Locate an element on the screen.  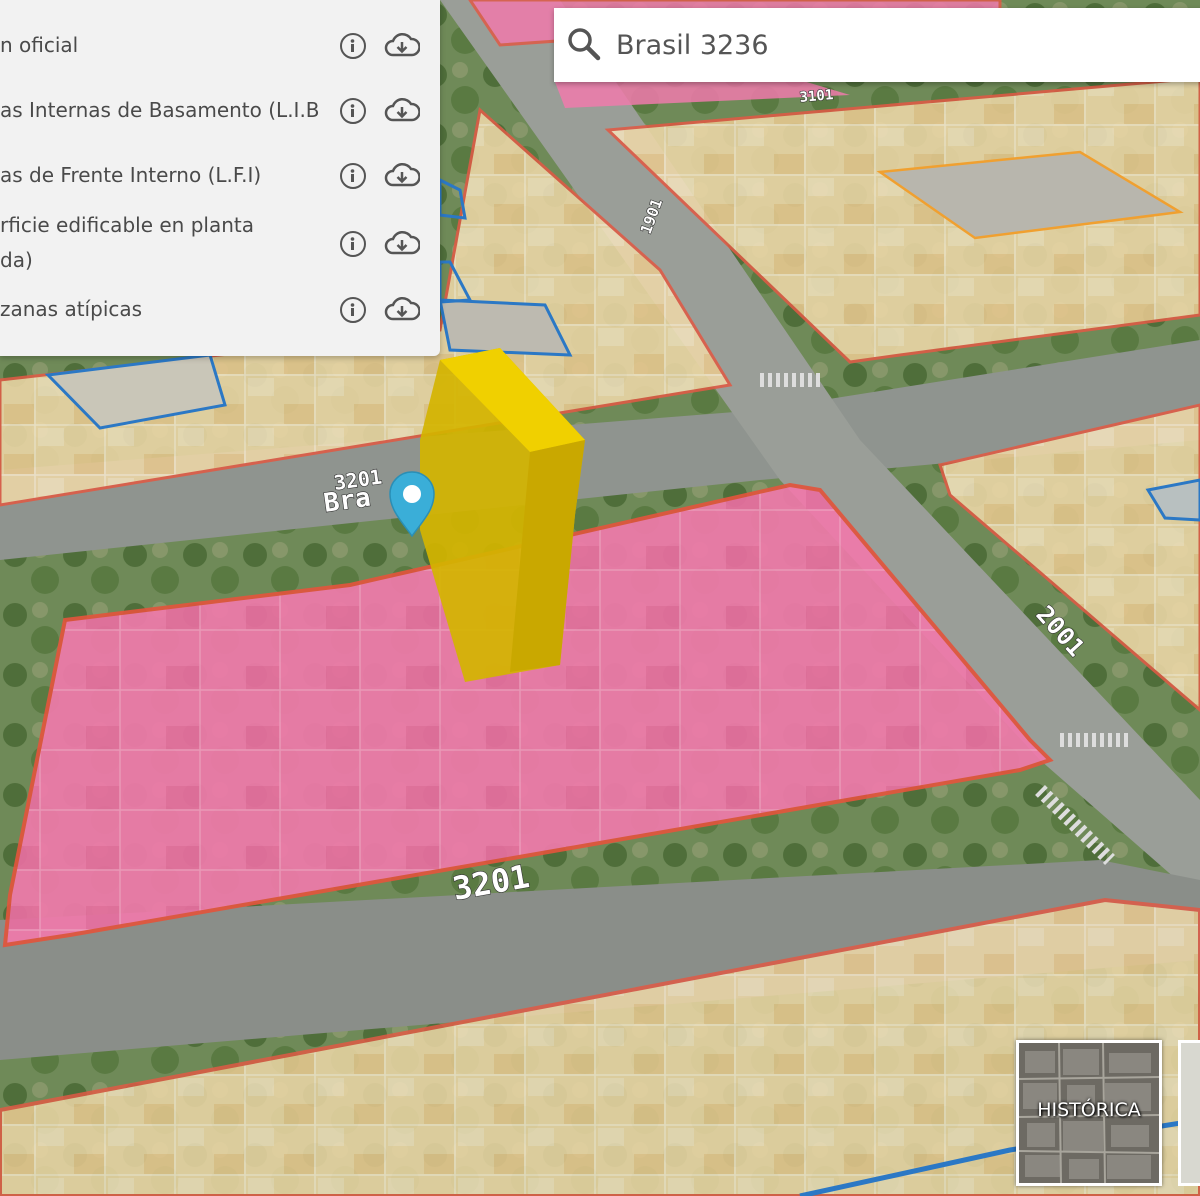
layer-label: as de Frente Interno (L.F.I) is located at coordinates (131, 175).